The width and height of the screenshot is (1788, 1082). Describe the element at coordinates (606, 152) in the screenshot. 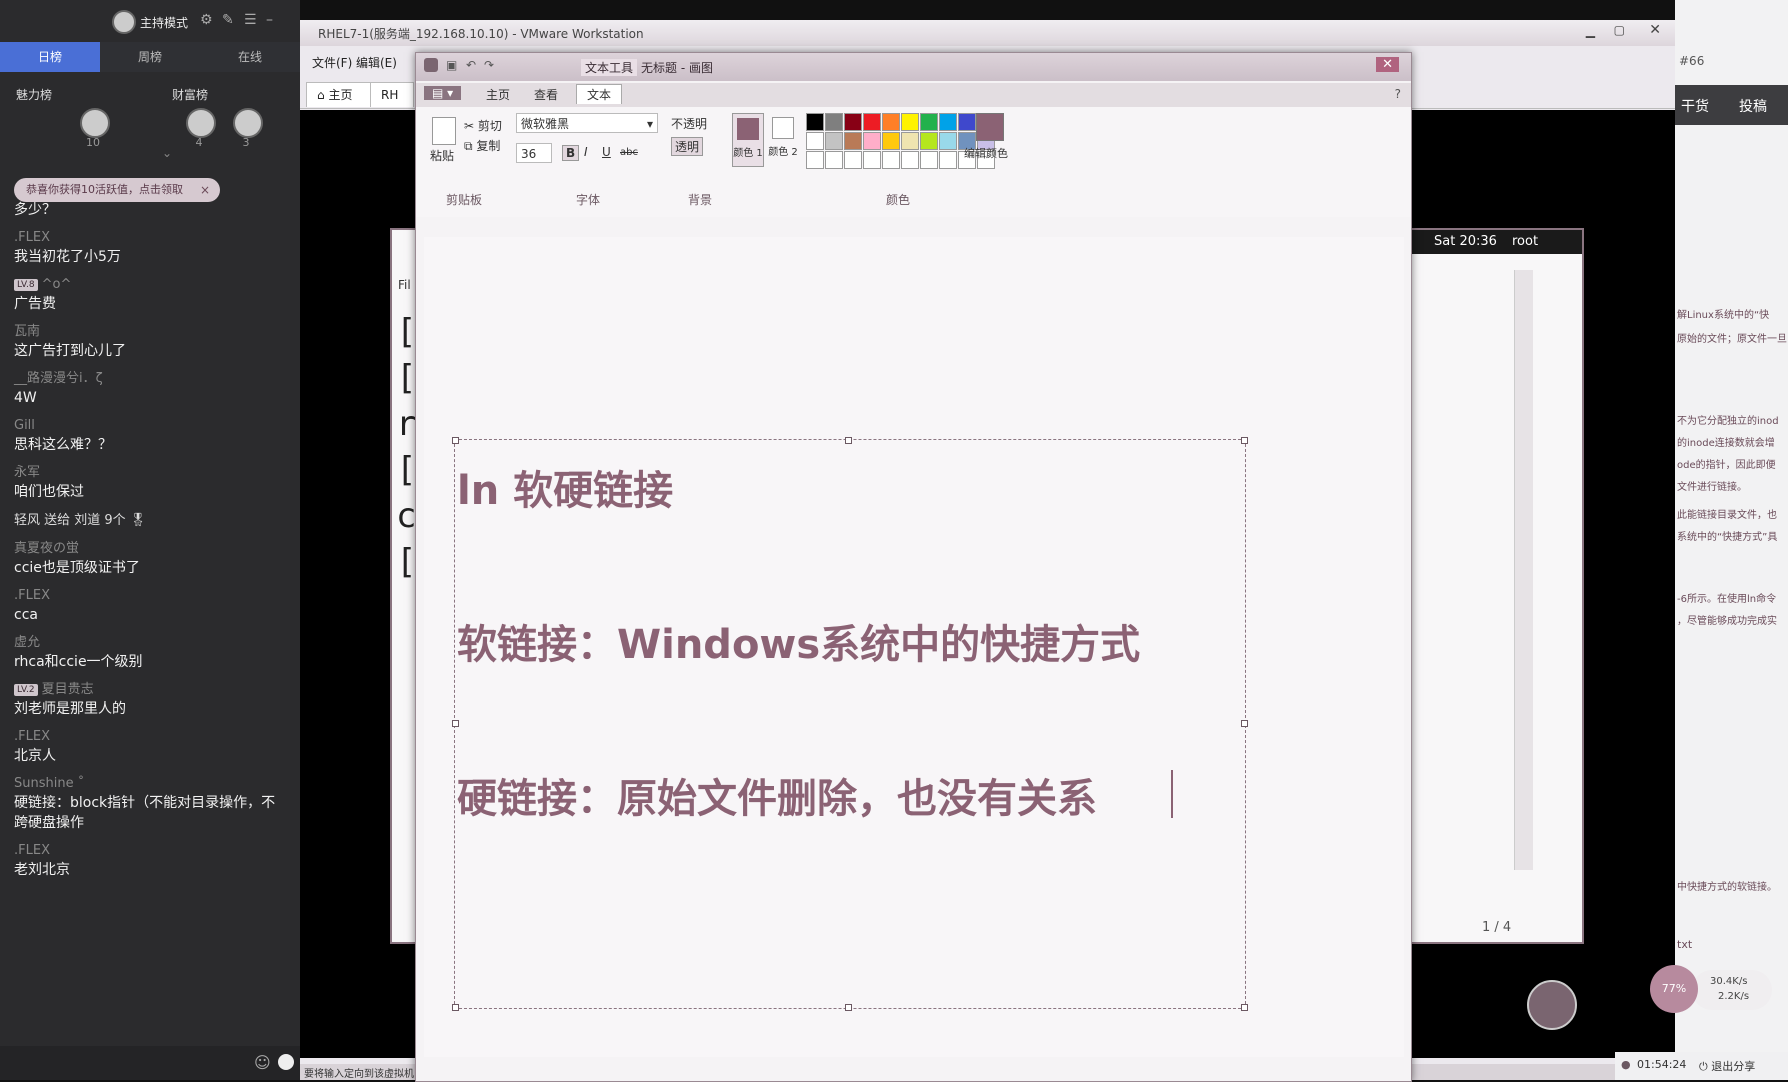

I see `underline-button: U` at that location.